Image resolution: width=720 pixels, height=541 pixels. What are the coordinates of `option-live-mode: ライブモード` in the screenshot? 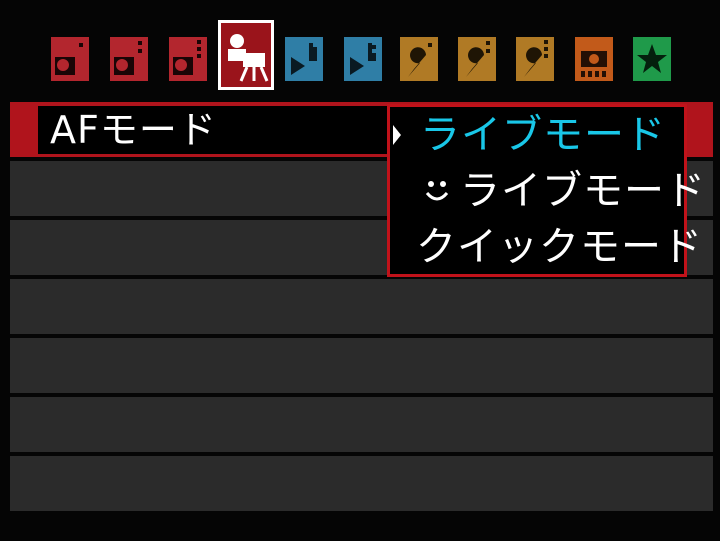 It's located at (537, 135).